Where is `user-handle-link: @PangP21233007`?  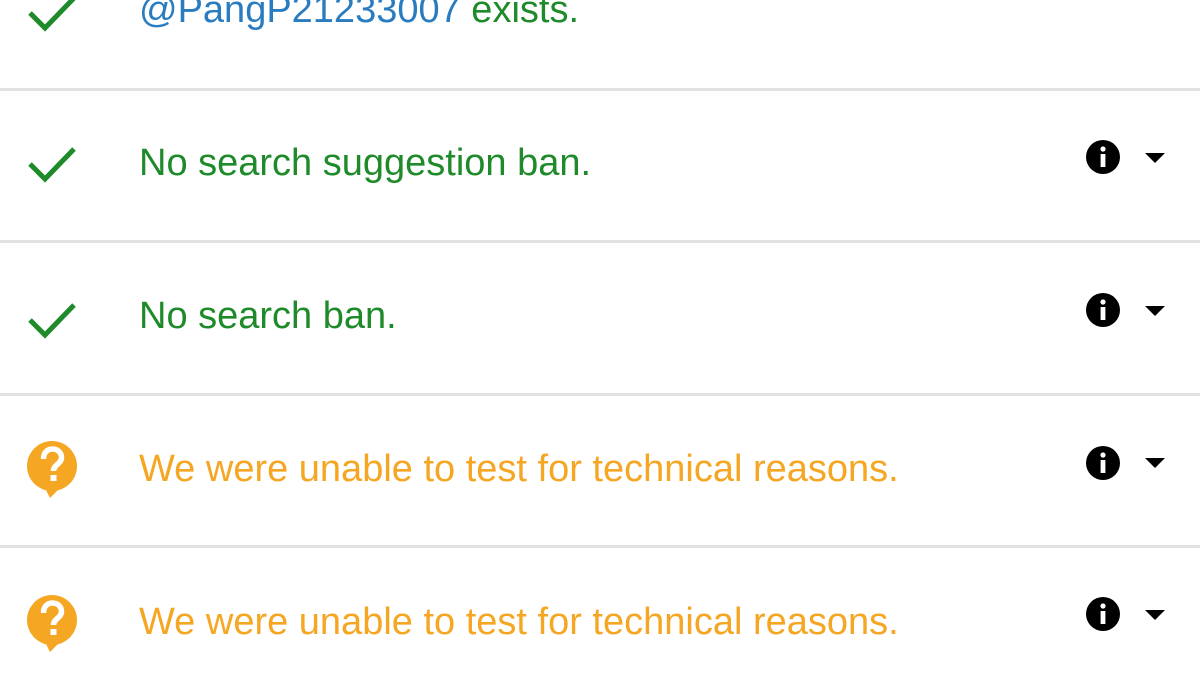
user-handle-link: @PangP21233007 is located at coordinates (300, 15).